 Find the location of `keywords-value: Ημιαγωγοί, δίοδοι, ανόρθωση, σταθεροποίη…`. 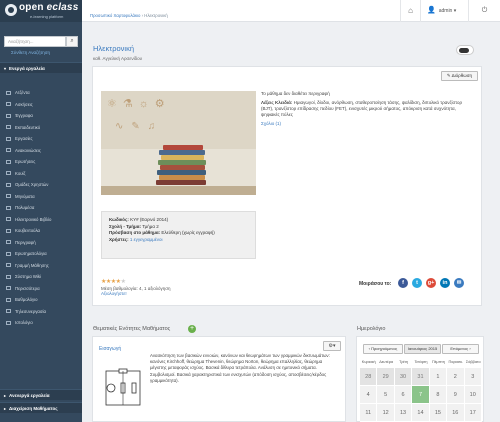

keywords-value: Ημιαγωγοί, δίοδοι, ανόρθωση, σταθεροποίη… is located at coordinates (362, 108).